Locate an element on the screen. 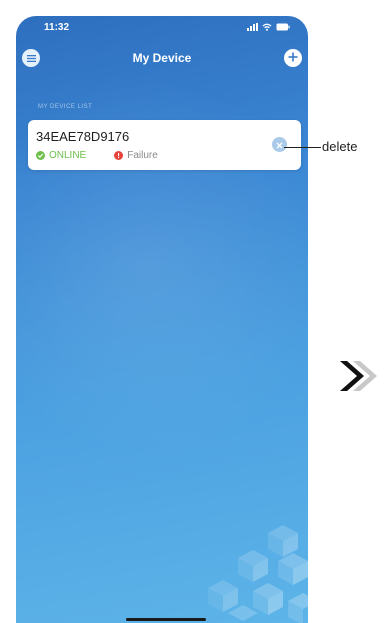 Image resolution: width=386 pixels, height=623 pixels. add-icon is located at coordinates (293, 58).